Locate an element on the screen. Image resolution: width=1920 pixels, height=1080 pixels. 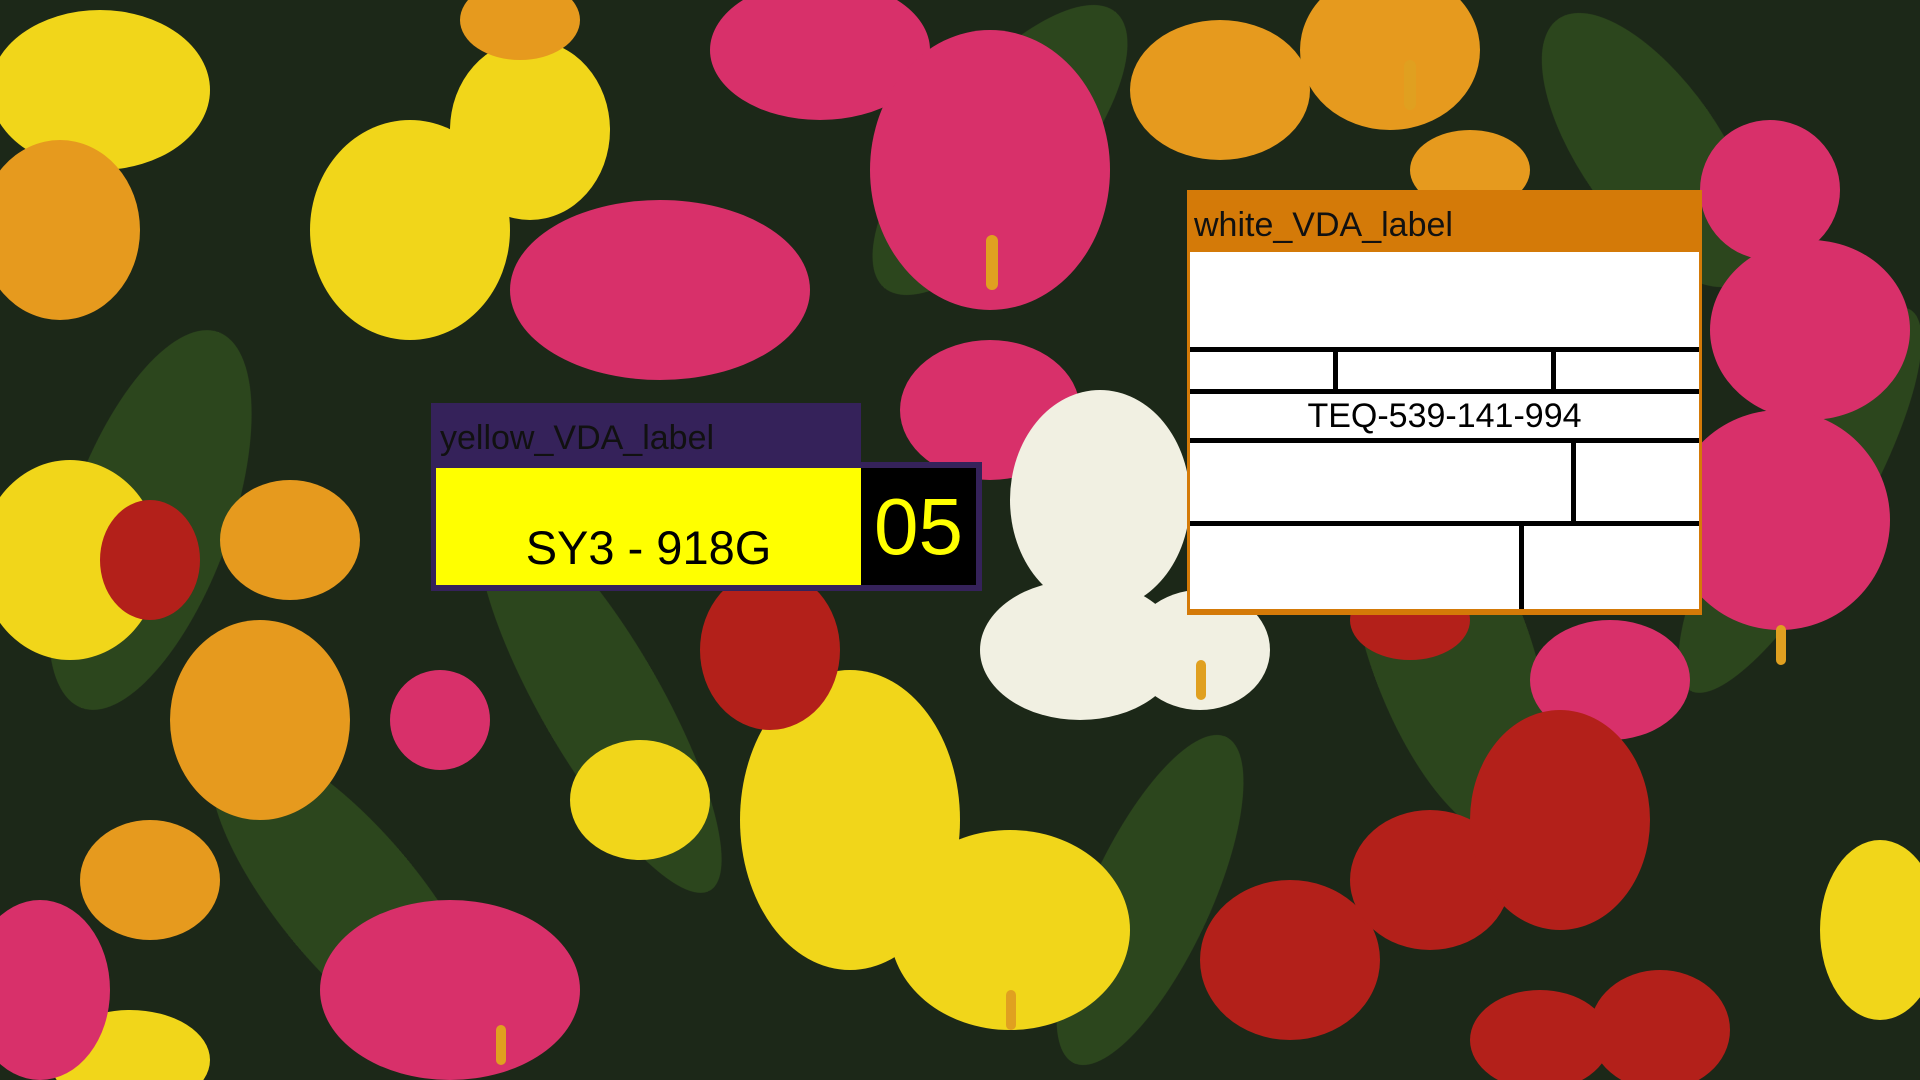
white-vda-label: white_VDA_label TEQ-539-141-994 is located at coordinates (1444, 402).